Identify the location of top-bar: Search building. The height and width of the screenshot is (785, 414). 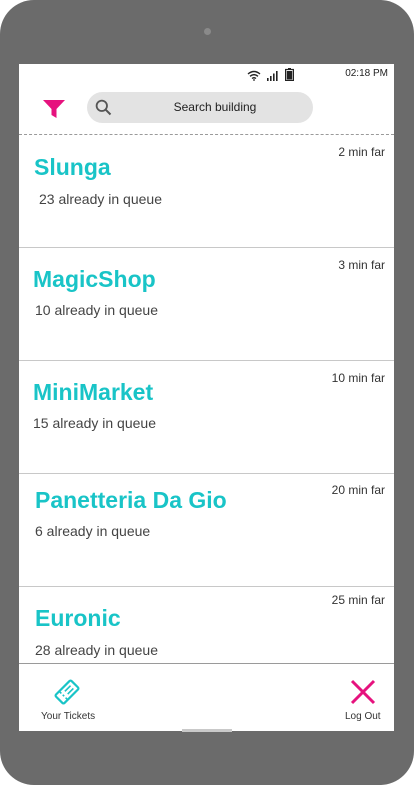
(206, 109).